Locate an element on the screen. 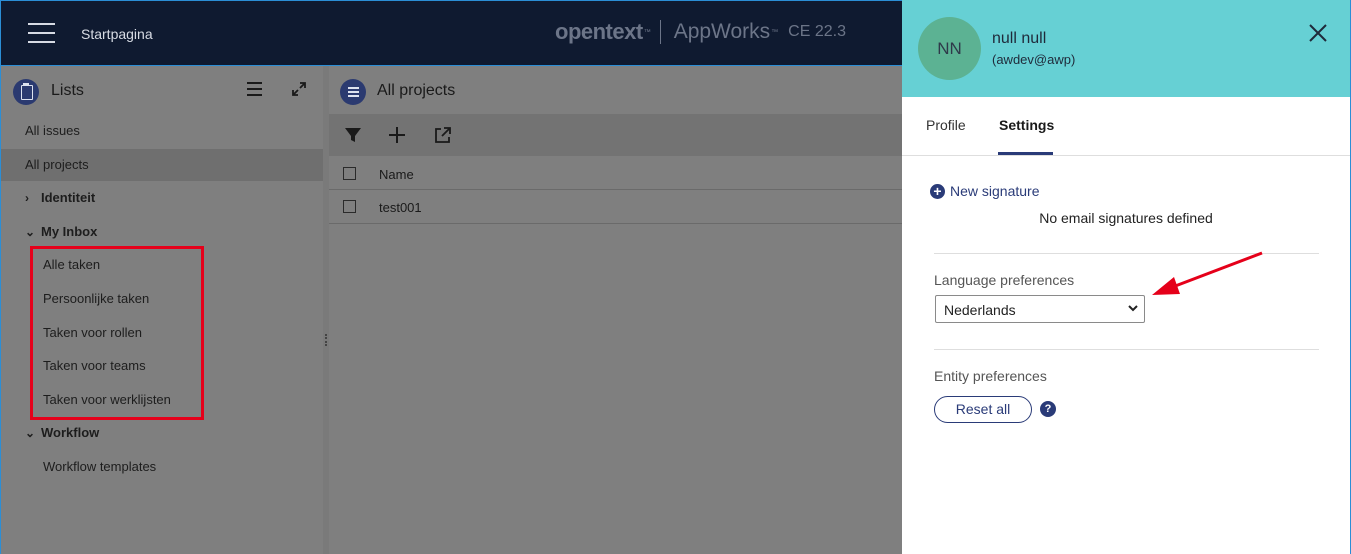  plus-circle-icon: + is located at coordinates (937, 191).